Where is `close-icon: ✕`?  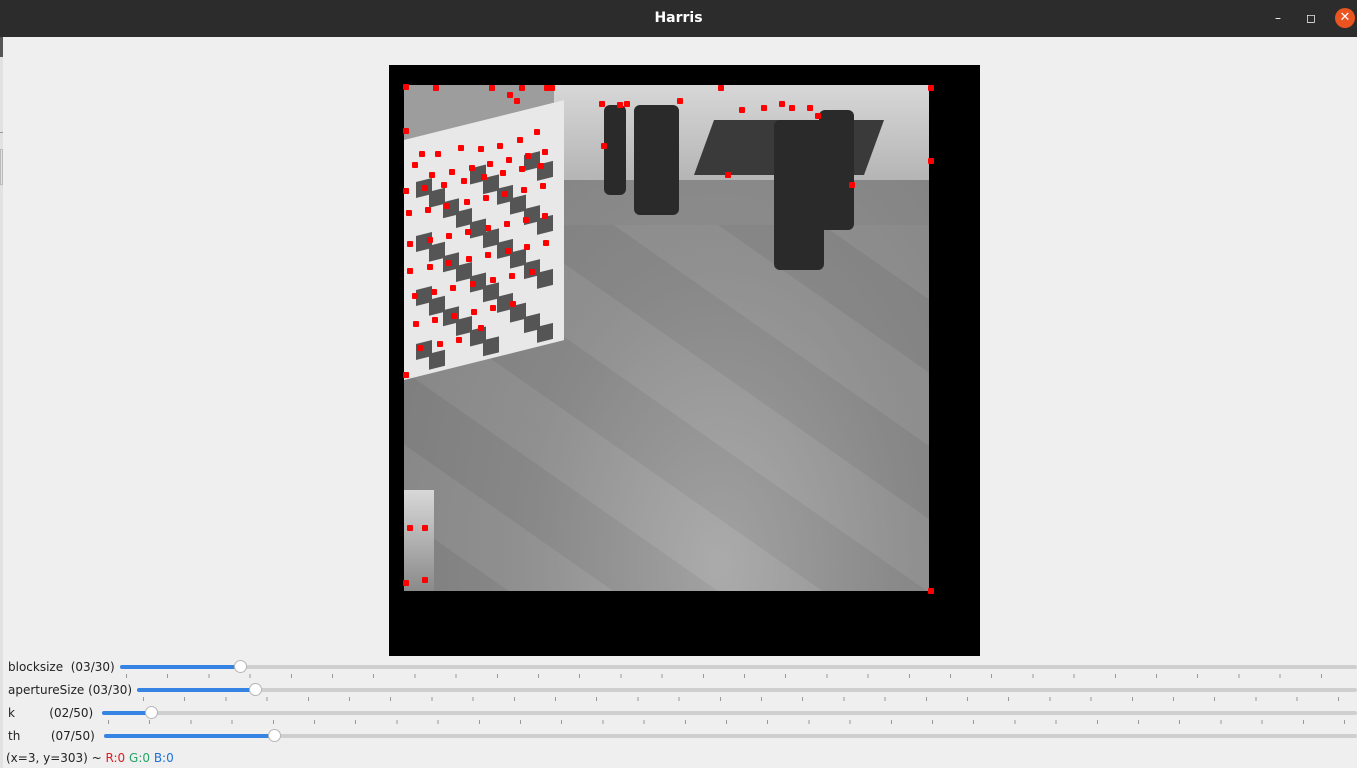
close-icon: ✕ is located at coordinates (1345, 18).